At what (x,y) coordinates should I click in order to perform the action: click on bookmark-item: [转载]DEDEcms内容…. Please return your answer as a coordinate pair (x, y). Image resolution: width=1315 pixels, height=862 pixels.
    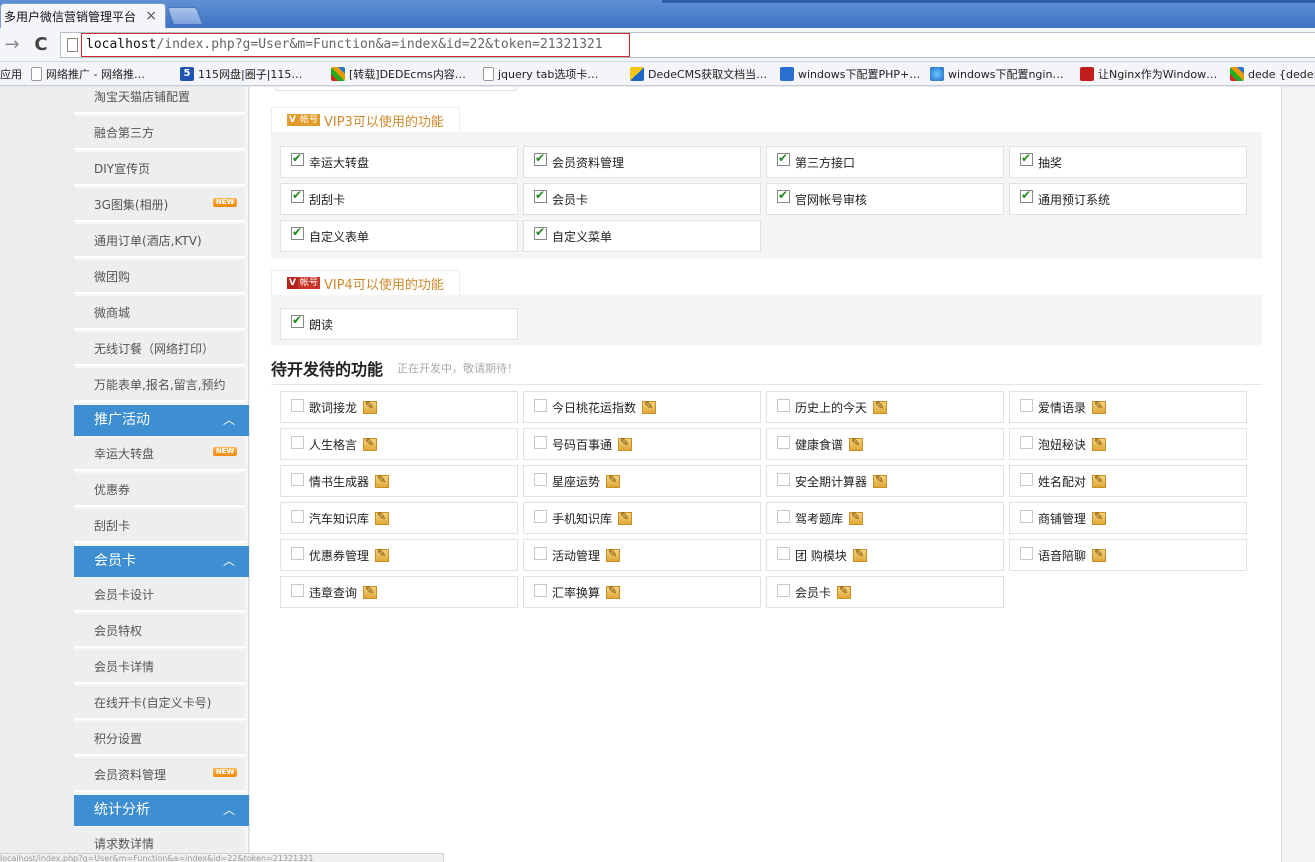
    Looking at the image, I should click on (398, 74).